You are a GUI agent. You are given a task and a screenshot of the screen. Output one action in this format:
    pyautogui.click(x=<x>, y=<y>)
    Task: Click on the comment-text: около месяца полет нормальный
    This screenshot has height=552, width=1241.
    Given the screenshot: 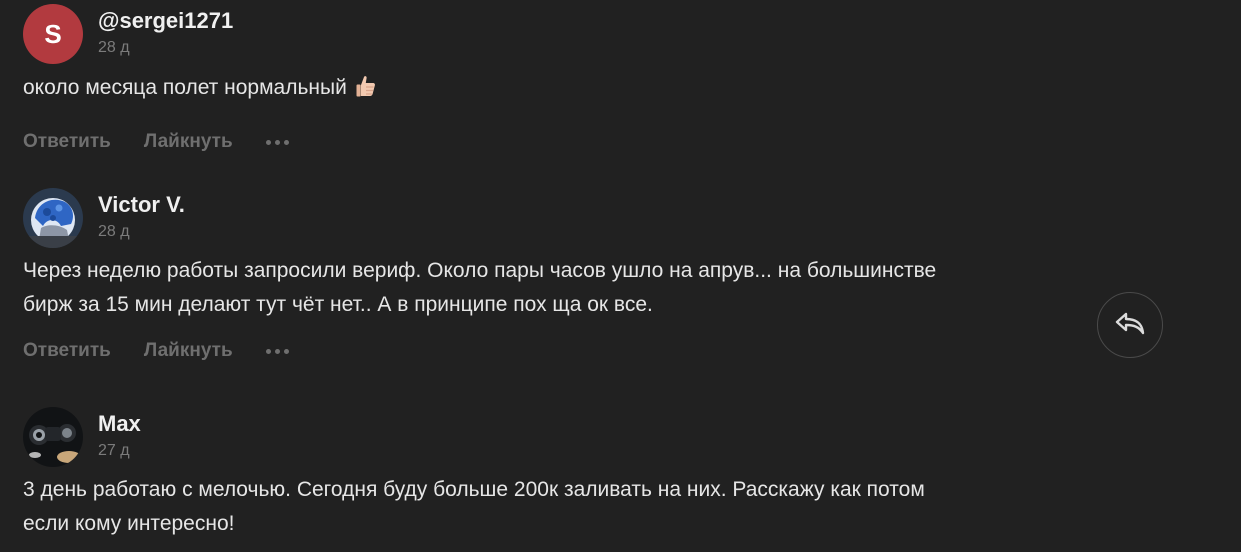 What is the action you would take?
    pyautogui.click(x=553, y=90)
    